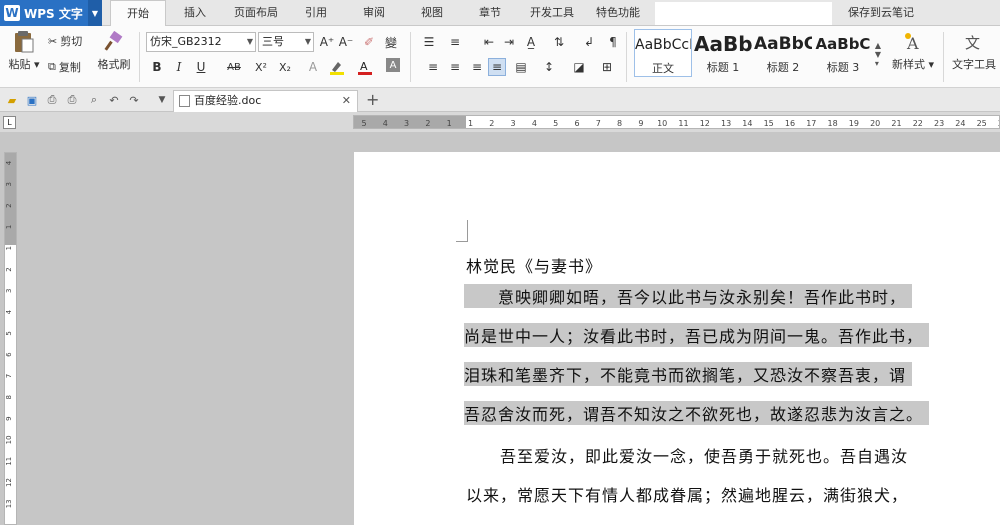 Image resolution: width=1000 pixels, height=525 pixels. What do you see at coordinates (186, 41) in the screenshot?
I see `font-name-value: 仿宋_GB2312` at bounding box center [186, 41].